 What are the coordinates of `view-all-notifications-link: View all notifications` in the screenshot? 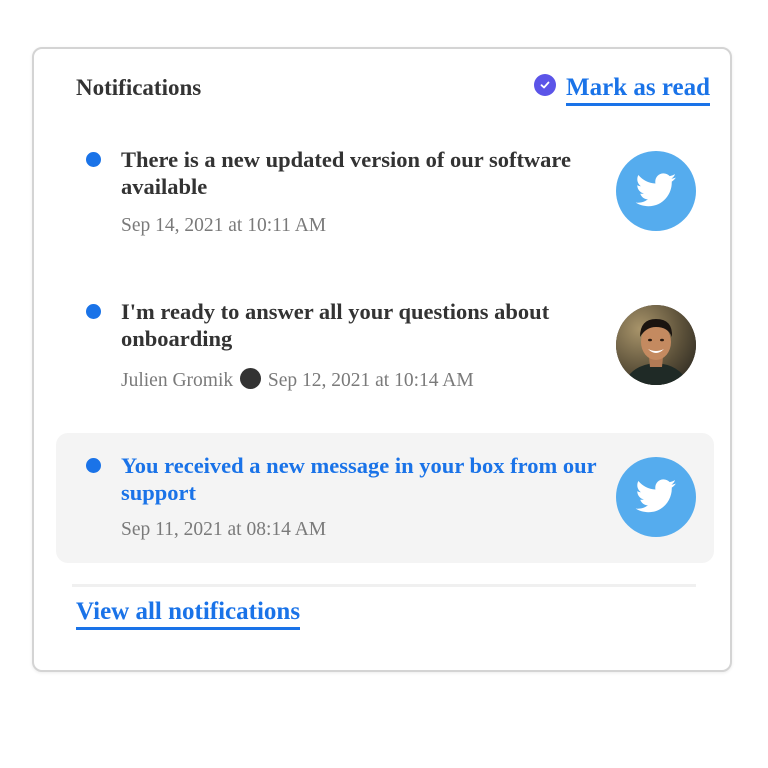 It's located at (188, 613).